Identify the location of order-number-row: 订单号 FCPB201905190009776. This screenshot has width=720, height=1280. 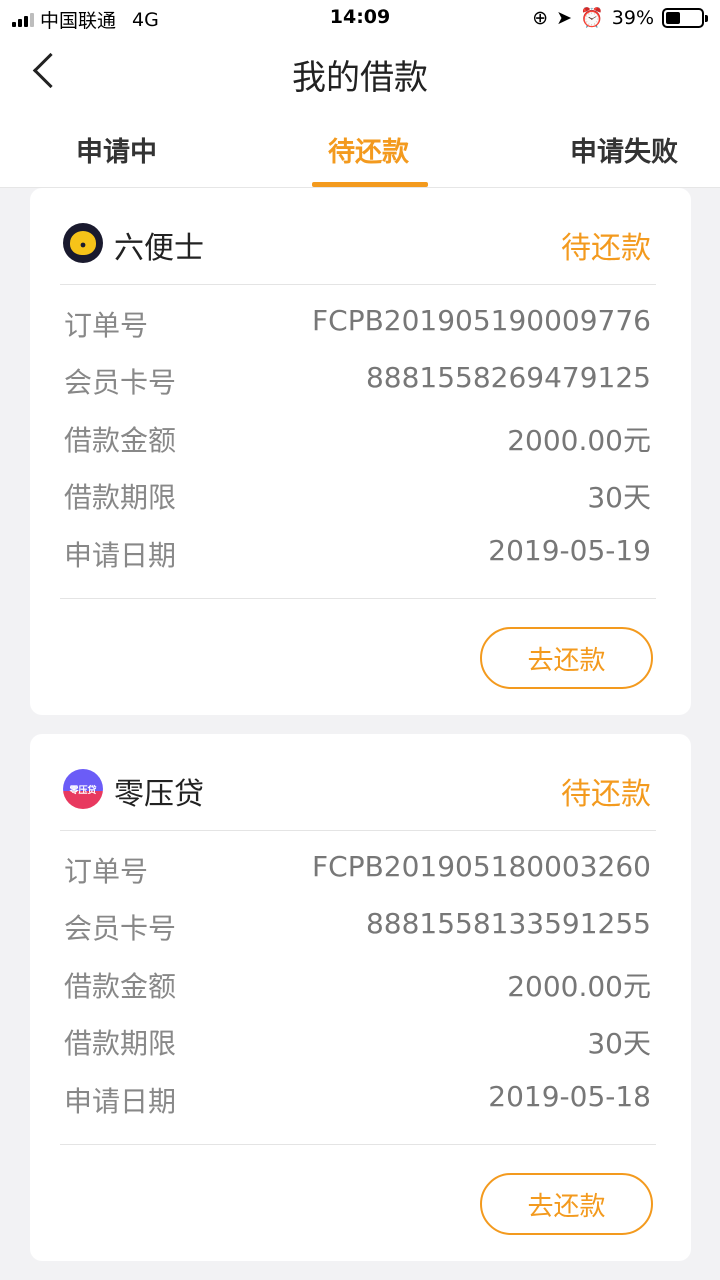
(357, 324).